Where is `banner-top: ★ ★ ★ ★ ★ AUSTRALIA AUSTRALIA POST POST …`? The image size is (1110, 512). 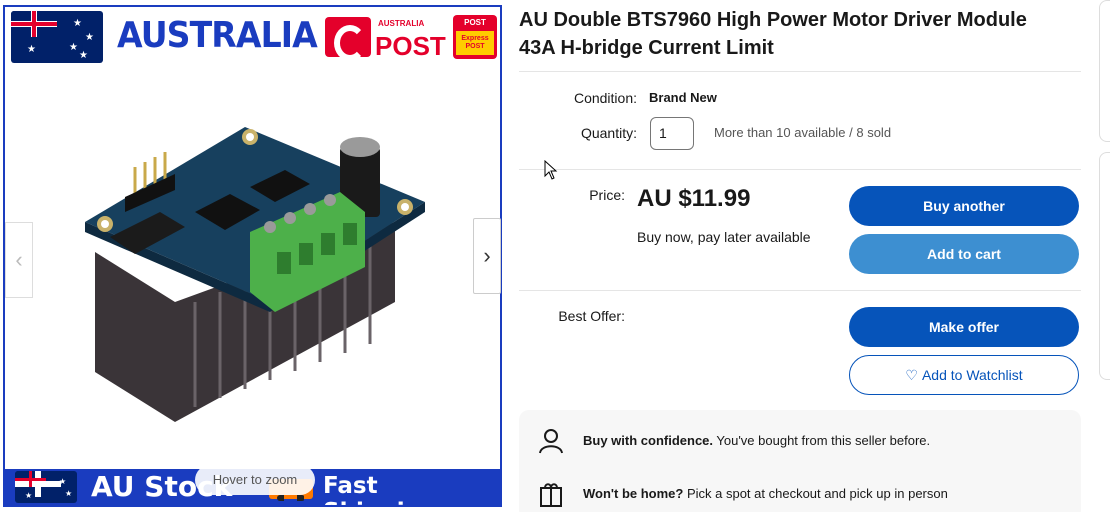 banner-top: ★ ★ ★ ★ ★ AUSTRALIA AUSTRALIA POST POST … is located at coordinates (252, 37).